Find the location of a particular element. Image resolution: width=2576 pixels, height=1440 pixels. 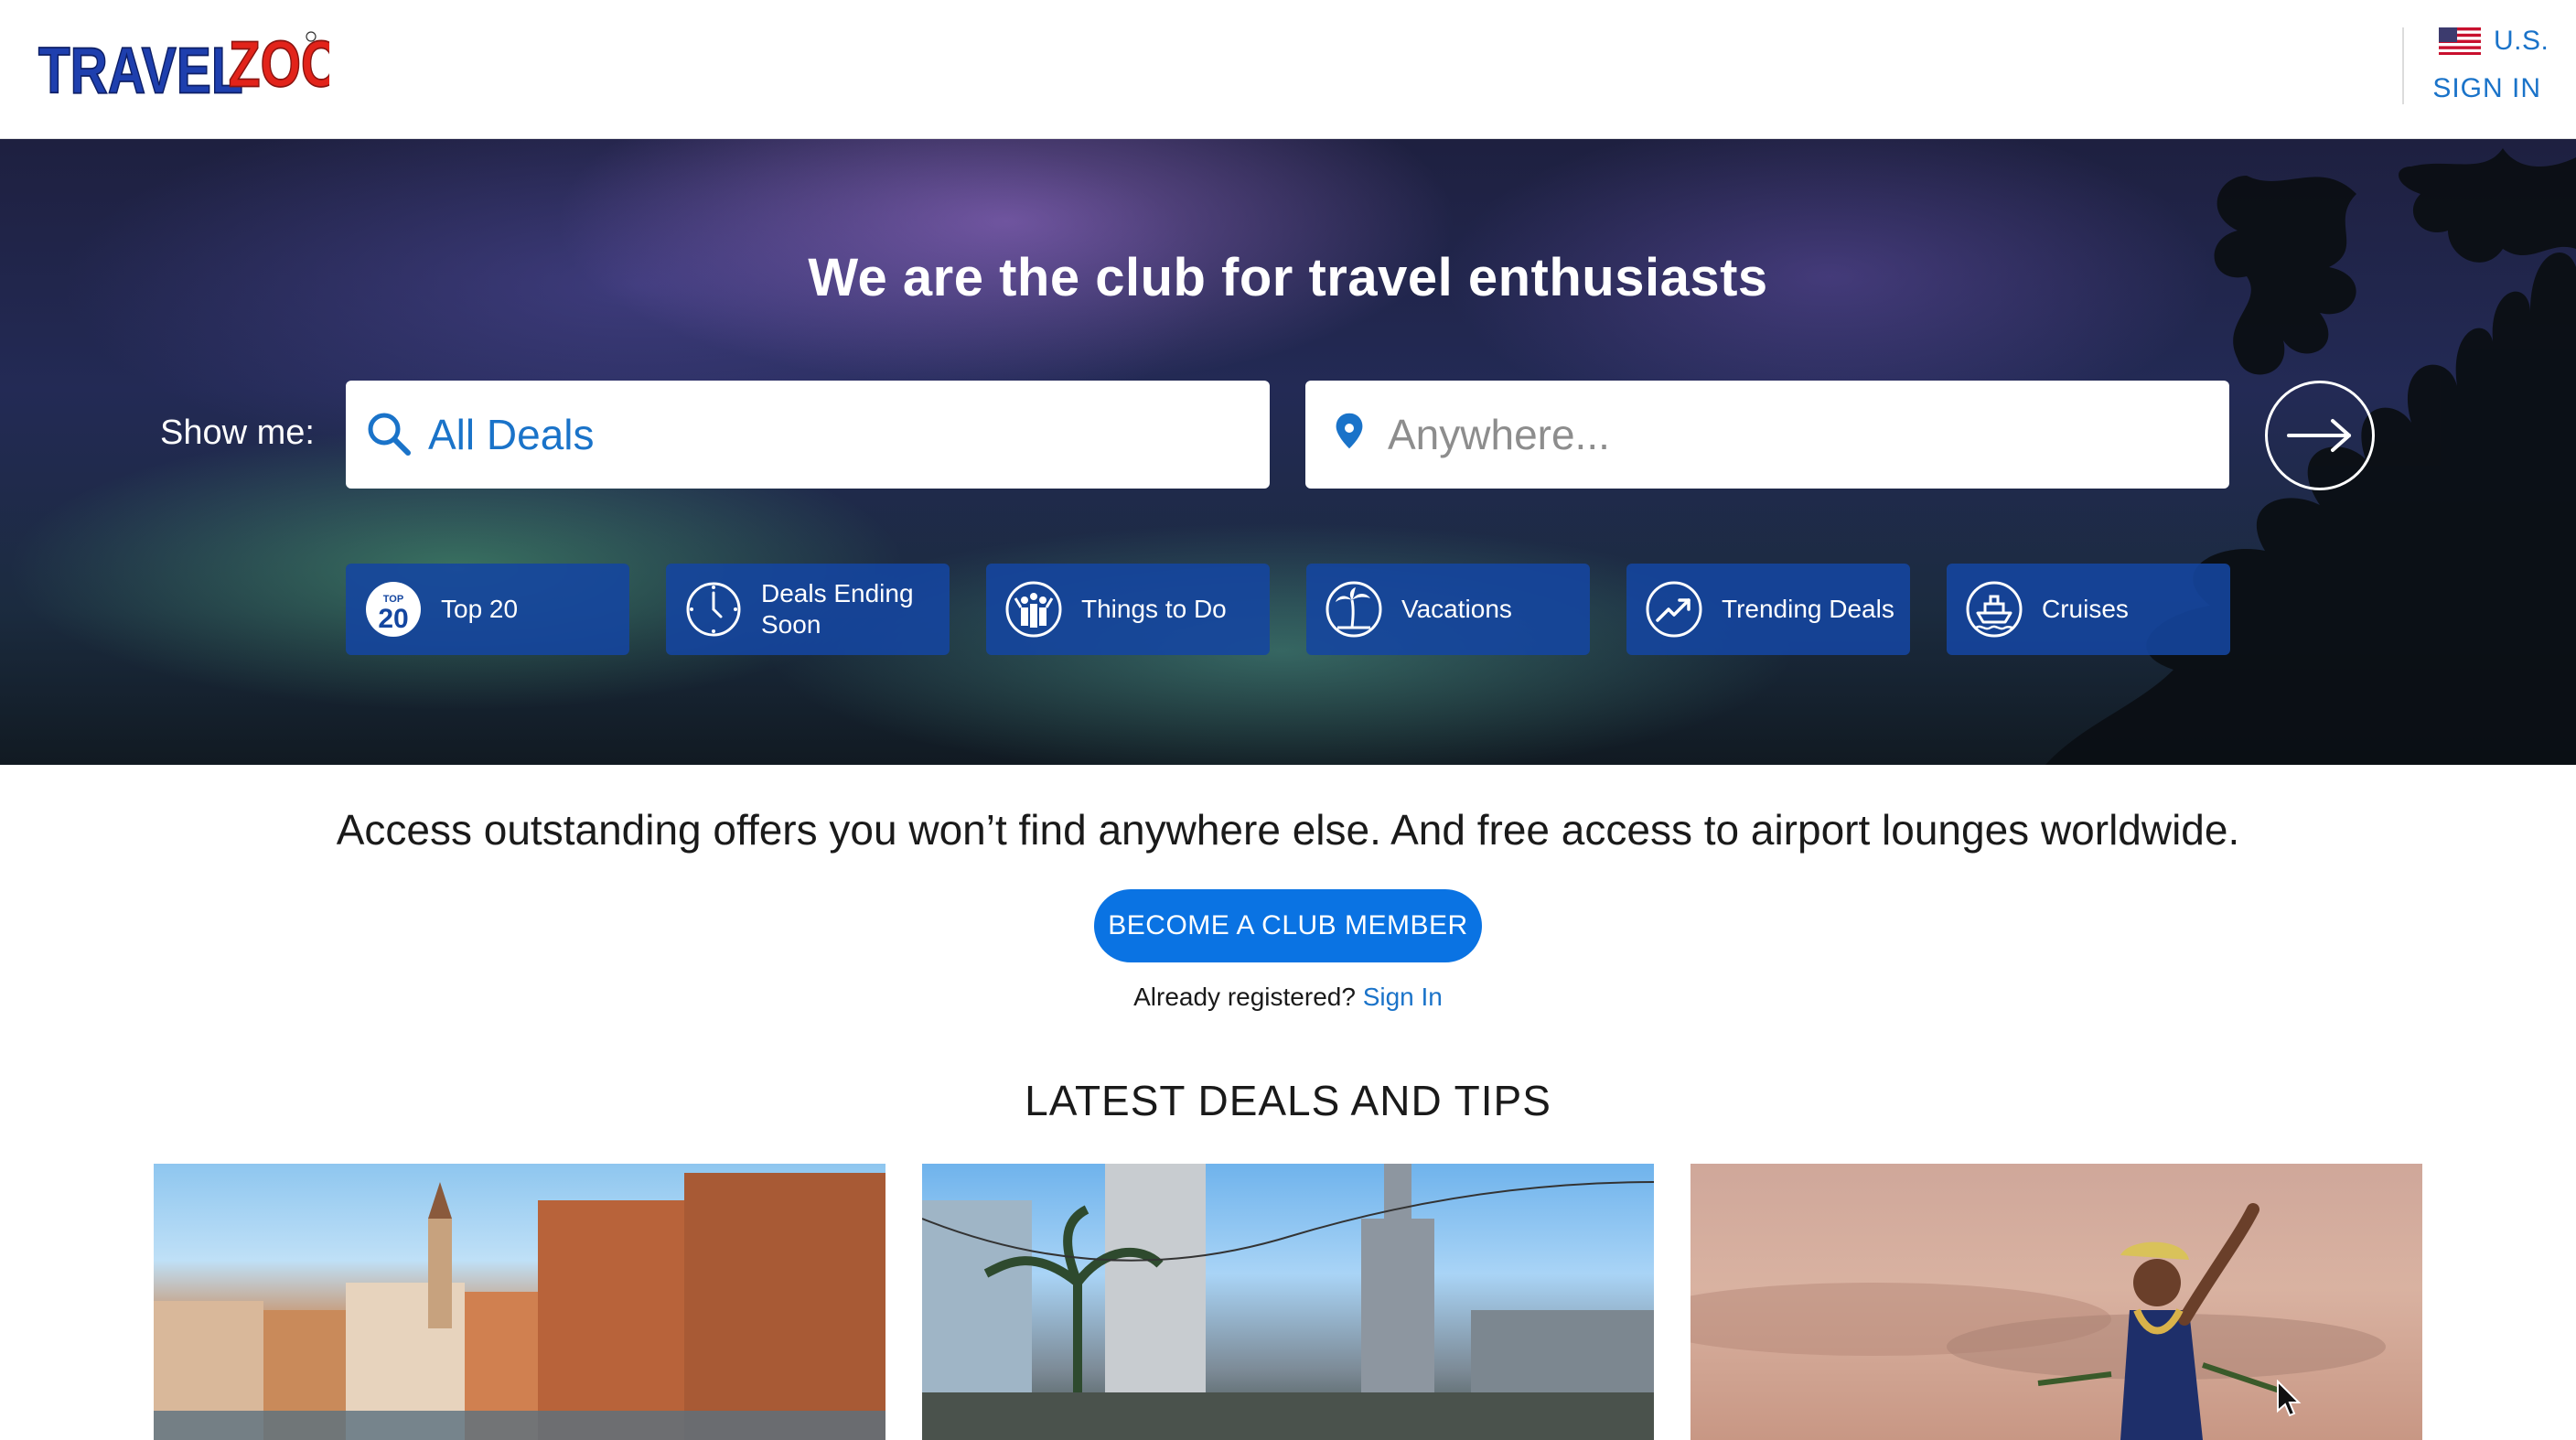

palm-tree-icon is located at coordinates (1354, 609).